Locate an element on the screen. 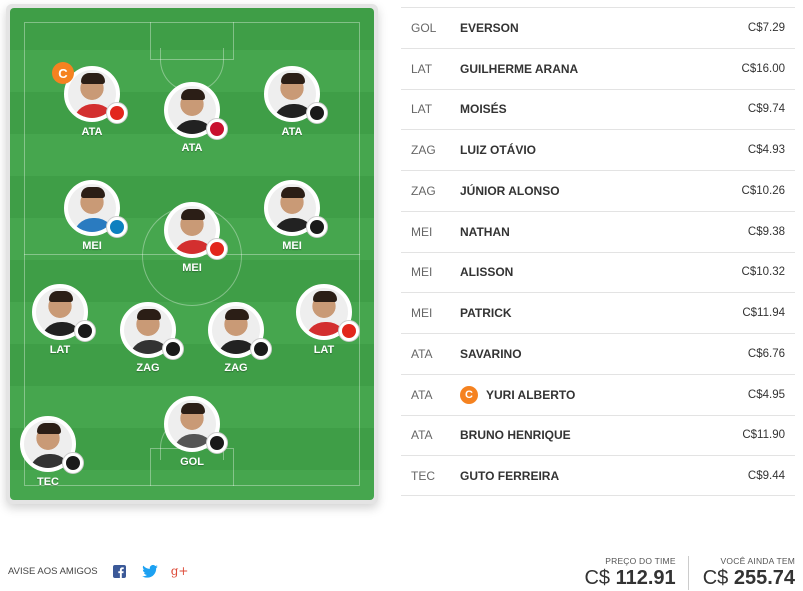 The image size is (803, 591). pitch-coach-tec: TEC is located at coordinates (49, 452).